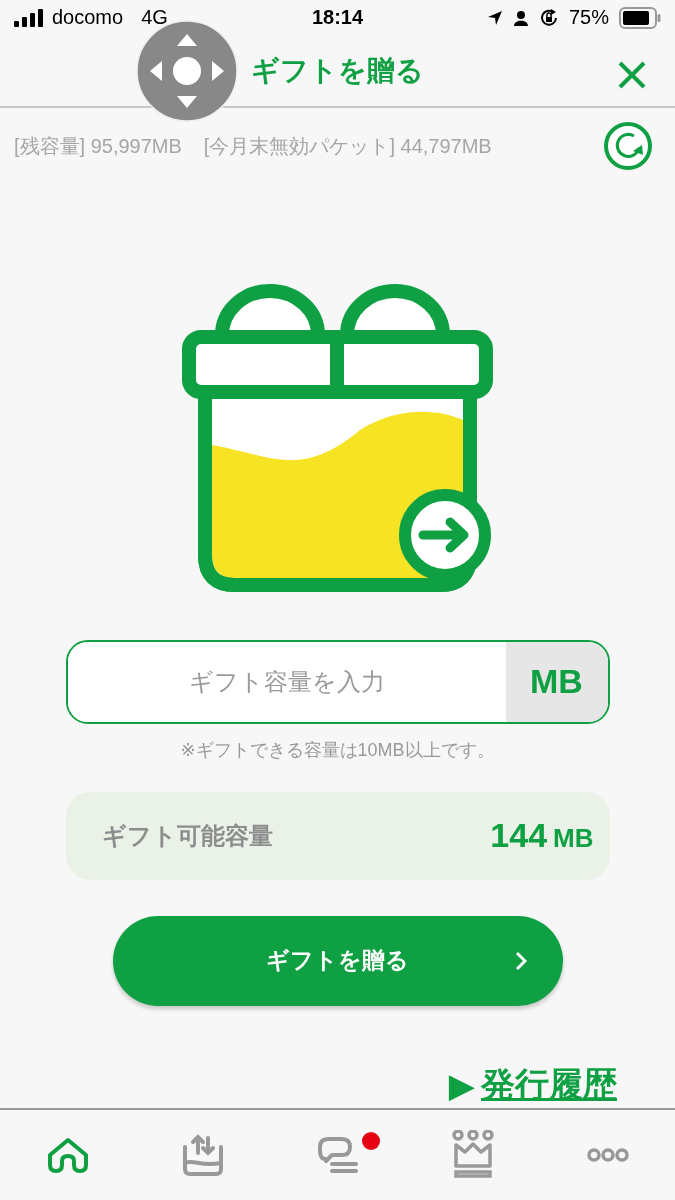  I want to click on carrier-name: docomo, so click(88, 18).